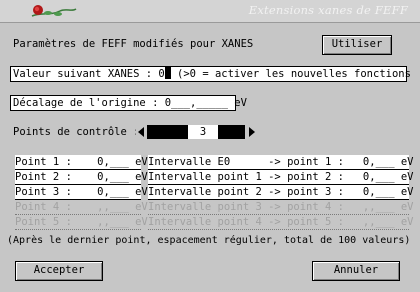  I want to click on xanes-field-suffix: (>0 = activer les nouvelles fonctions, so click(290, 74).